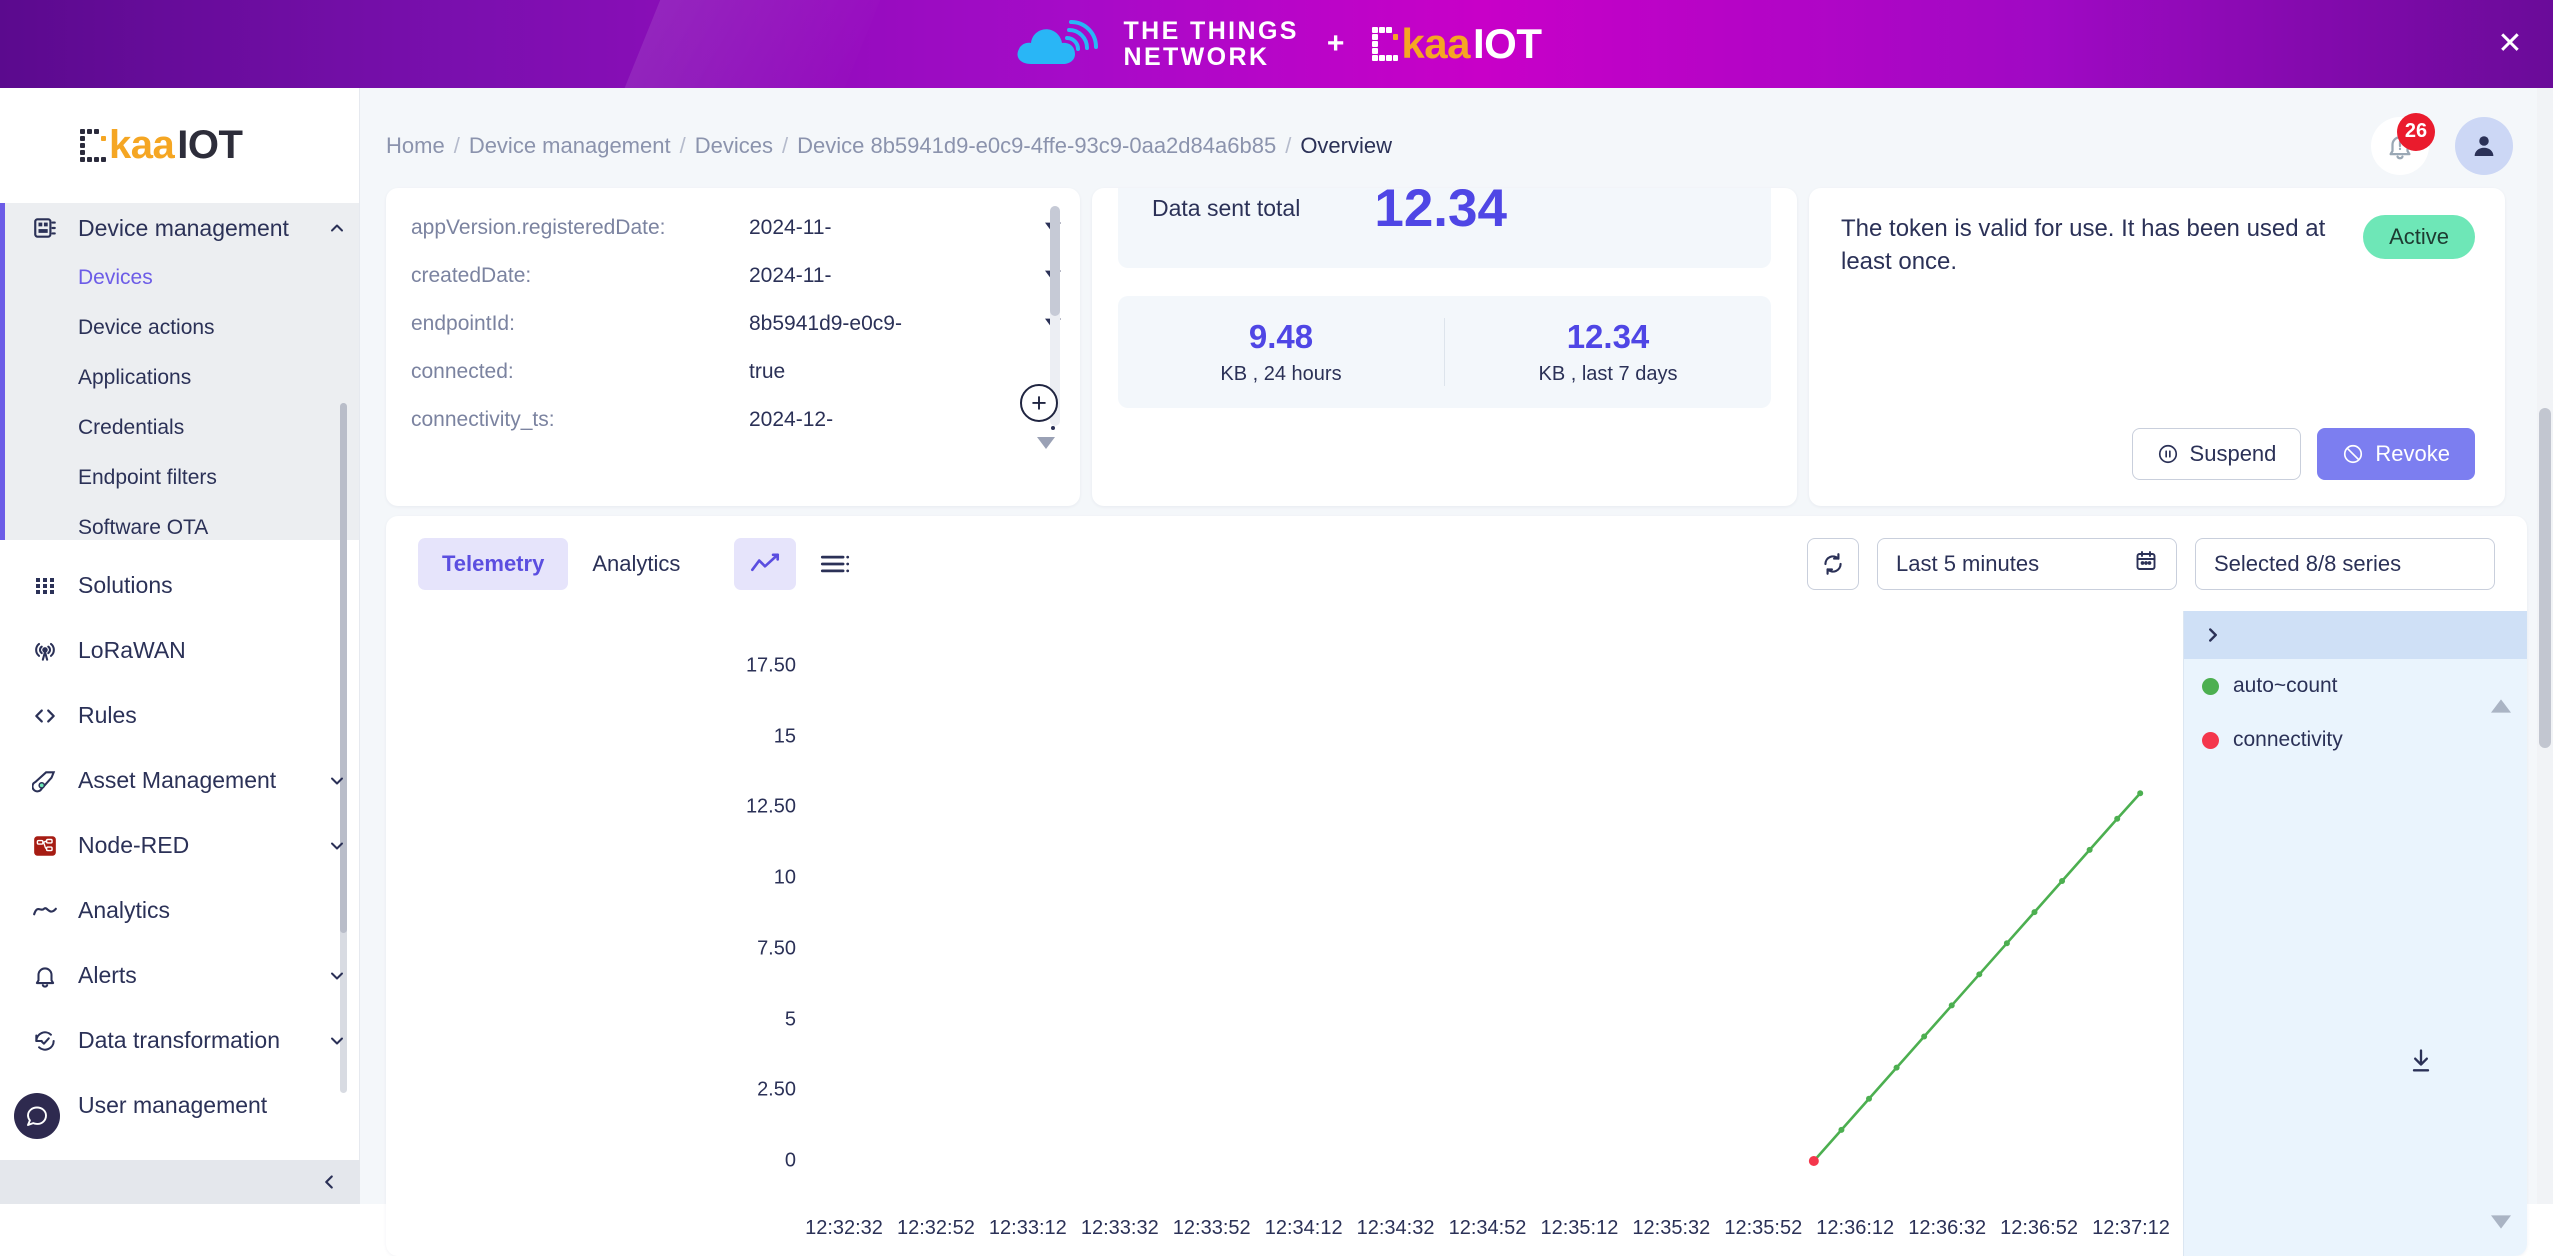 The height and width of the screenshot is (1256, 2553). I want to click on time-range-select: Last 5 minutes, so click(2027, 563).